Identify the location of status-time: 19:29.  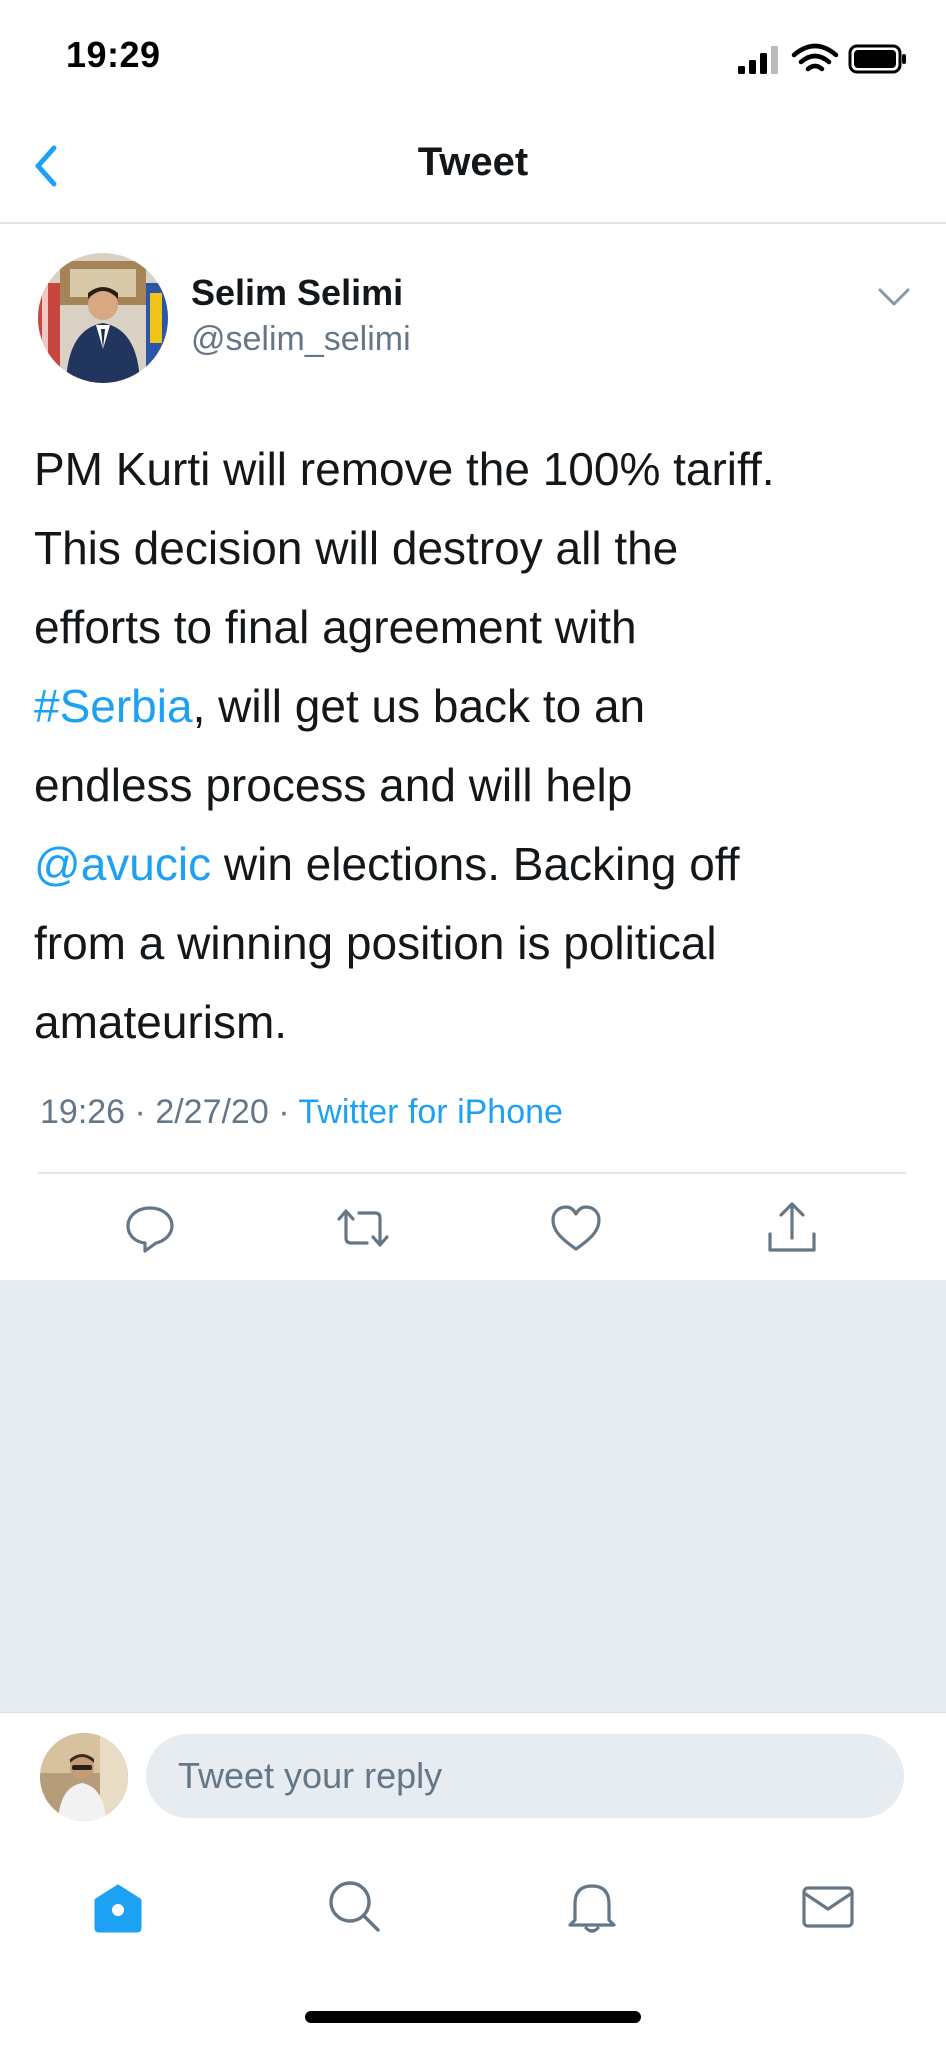
(113, 54).